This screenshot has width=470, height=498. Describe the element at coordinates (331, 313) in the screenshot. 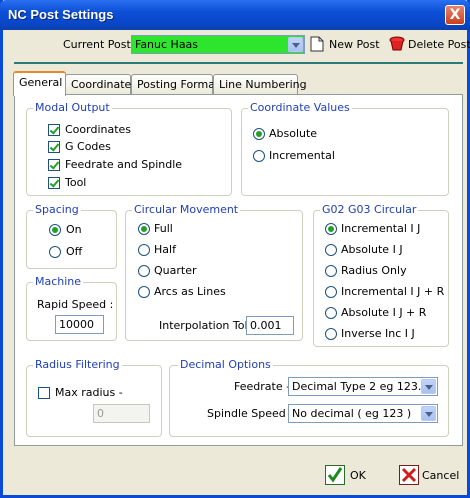

I see `absolute-ij-r-radio` at that location.